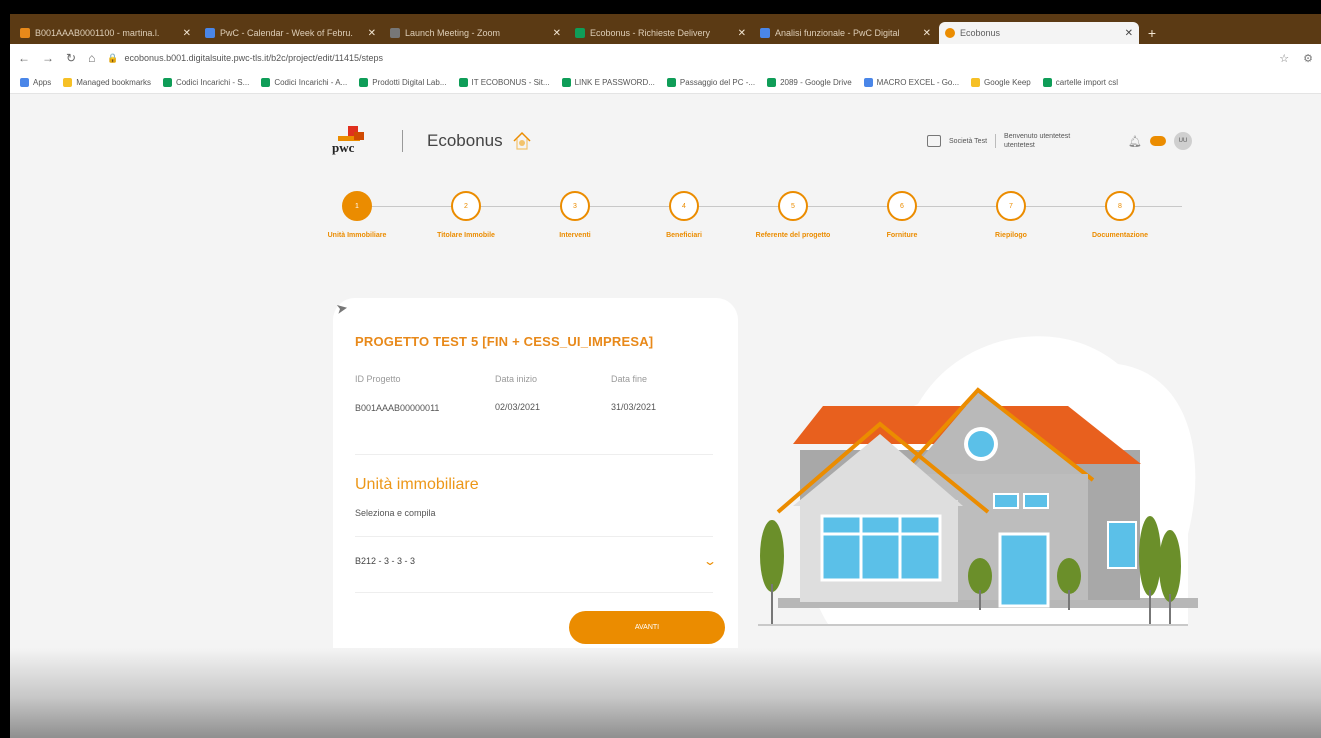  Describe the element at coordinates (385, 561) in the screenshot. I see `property-select-value: B212 - 3 - 3 - 3` at that location.